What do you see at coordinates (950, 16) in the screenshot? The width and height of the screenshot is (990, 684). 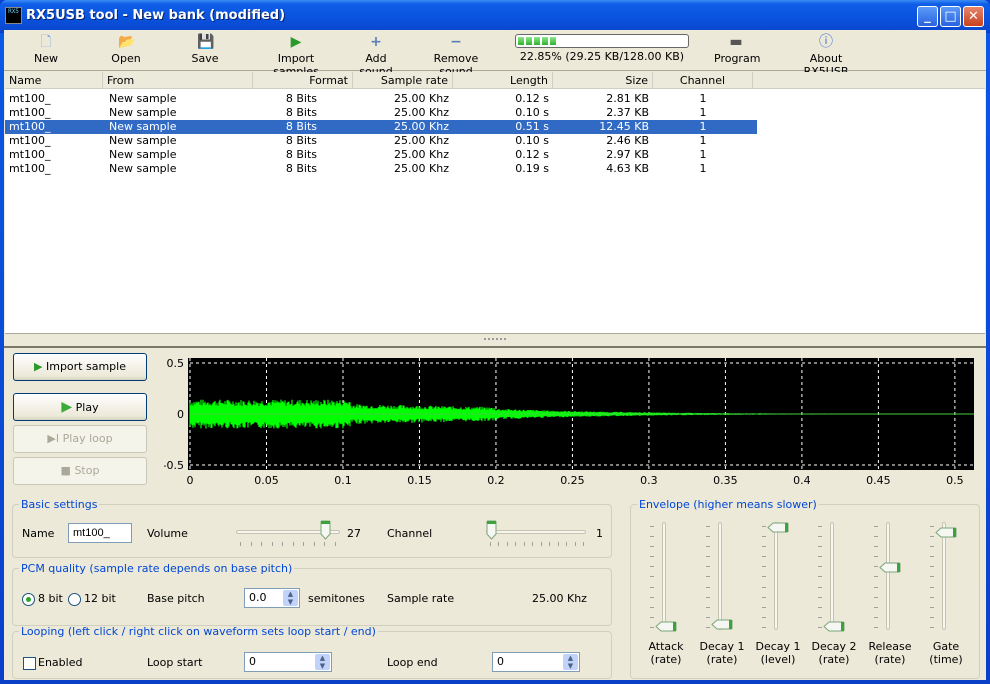 I see `maximize-button: □` at bounding box center [950, 16].